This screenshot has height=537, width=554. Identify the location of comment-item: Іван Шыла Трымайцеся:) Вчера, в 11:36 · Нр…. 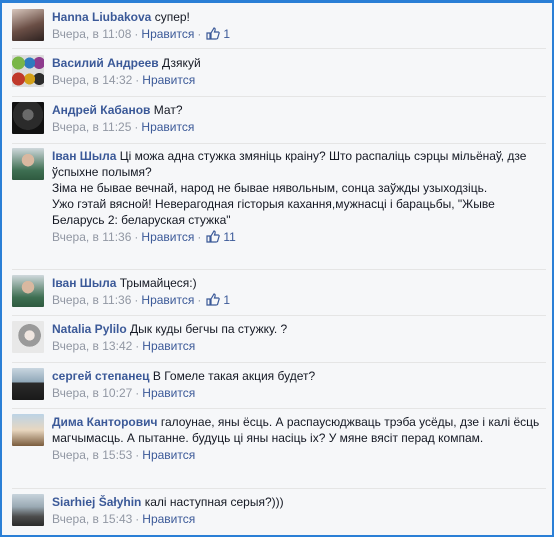
(279, 292).